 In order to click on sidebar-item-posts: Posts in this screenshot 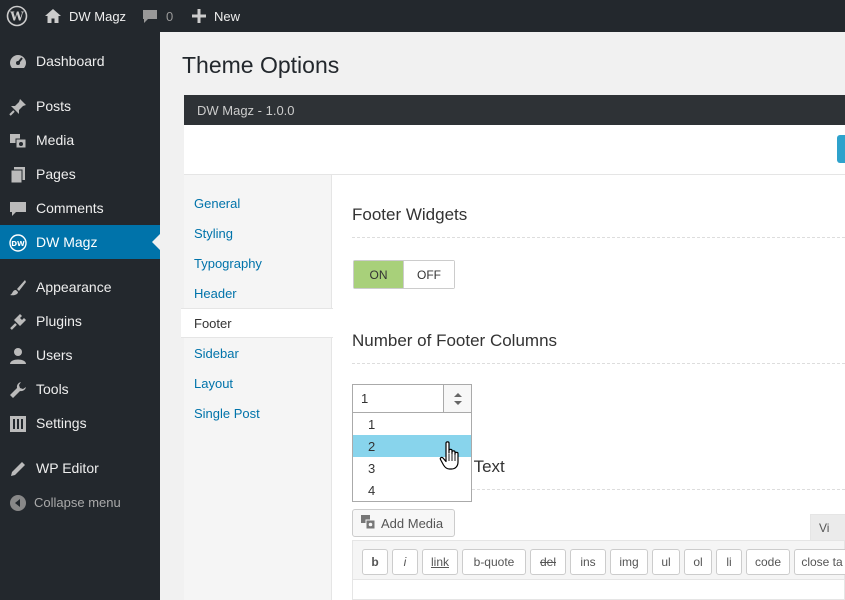, I will do `click(80, 106)`.